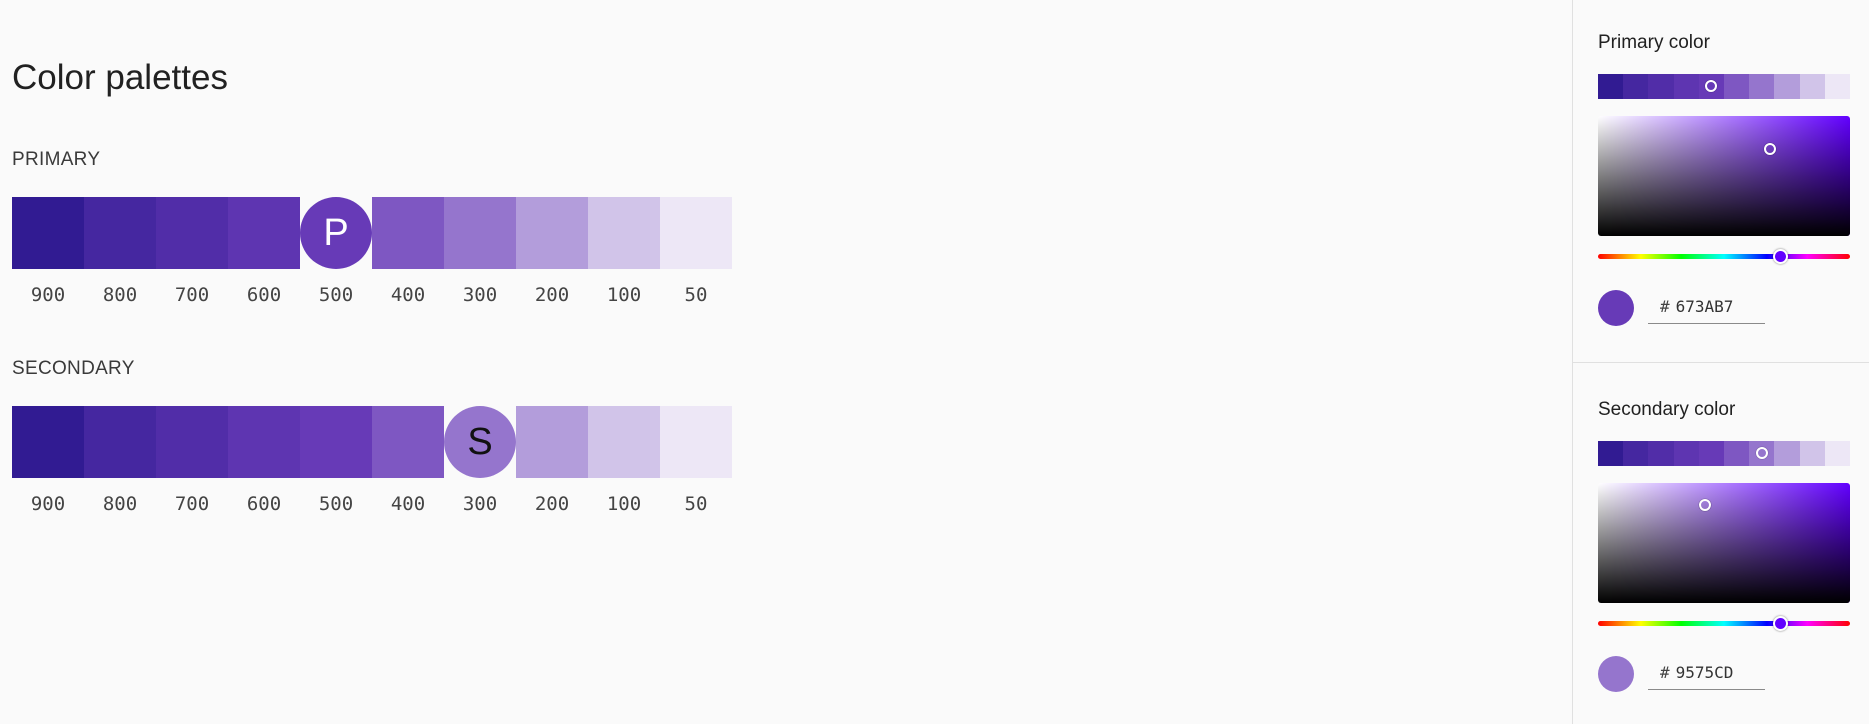 The image size is (1869, 724). Describe the element at coordinates (1724, 623) in the screenshot. I see `secondary-hue-slider` at that location.